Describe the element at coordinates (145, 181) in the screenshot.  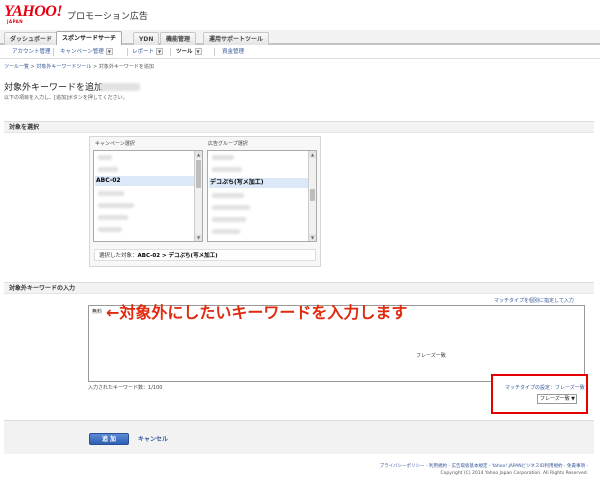
I see `campaign-option-selected: ABC-02` at that location.